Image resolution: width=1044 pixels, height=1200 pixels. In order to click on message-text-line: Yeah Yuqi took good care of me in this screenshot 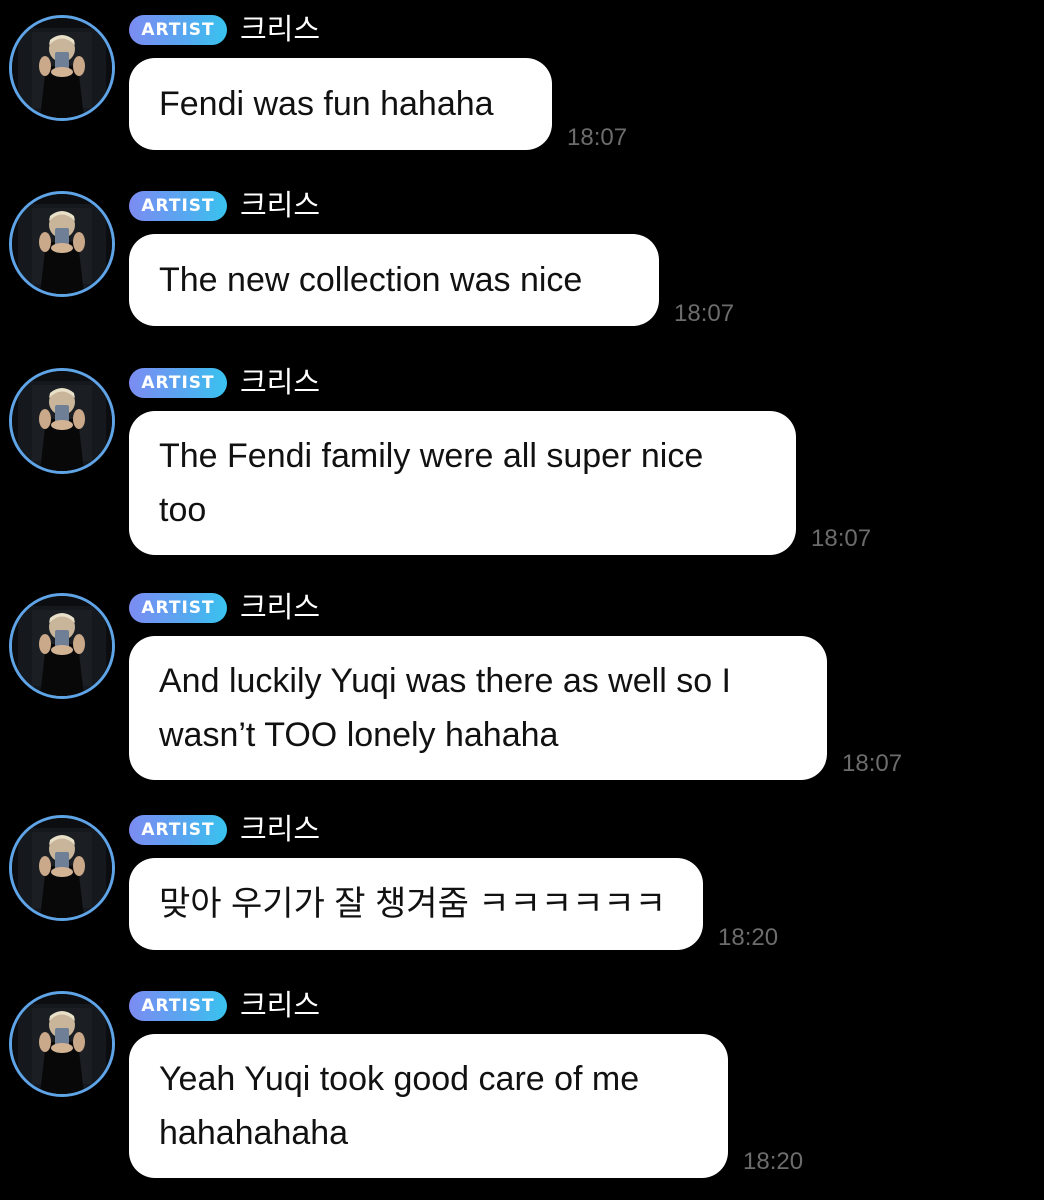, I will do `click(399, 1079)`.